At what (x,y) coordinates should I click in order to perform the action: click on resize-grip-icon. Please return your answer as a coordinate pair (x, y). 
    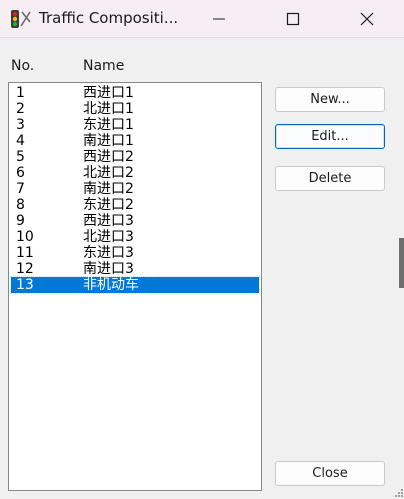
    Looking at the image, I should click on (399, 493).